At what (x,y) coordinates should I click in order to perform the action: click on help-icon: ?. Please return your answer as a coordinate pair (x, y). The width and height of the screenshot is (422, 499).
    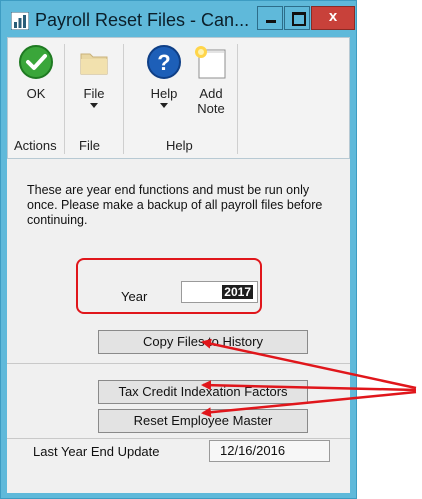
    Looking at the image, I should click on (164, 62).